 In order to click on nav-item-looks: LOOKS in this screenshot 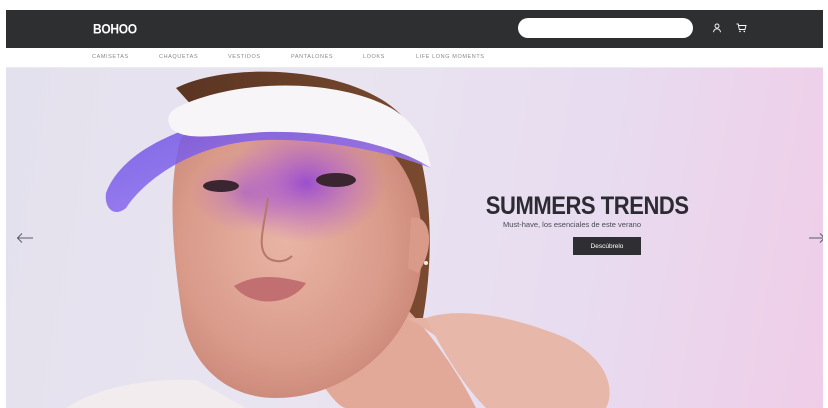, I will do `click(374, 57)`.